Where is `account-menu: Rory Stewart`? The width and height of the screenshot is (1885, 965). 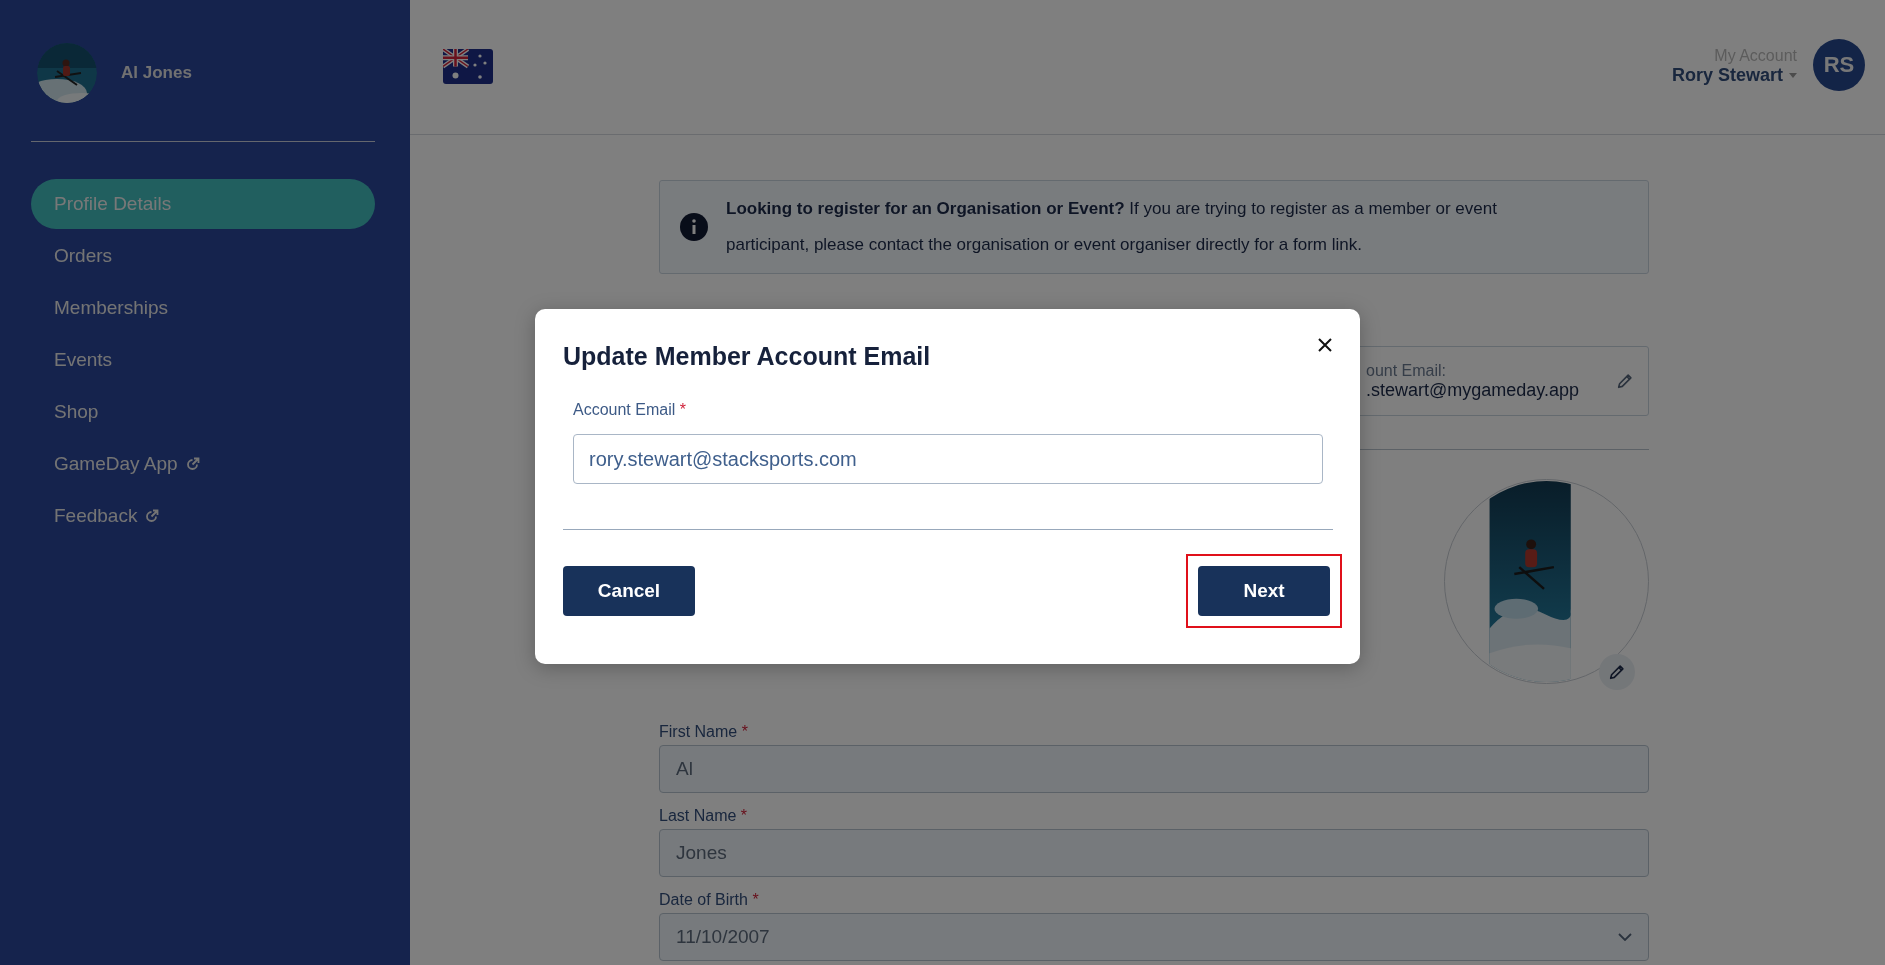
account-menu: Rory Stewart is located at coordinates (1734, 75).